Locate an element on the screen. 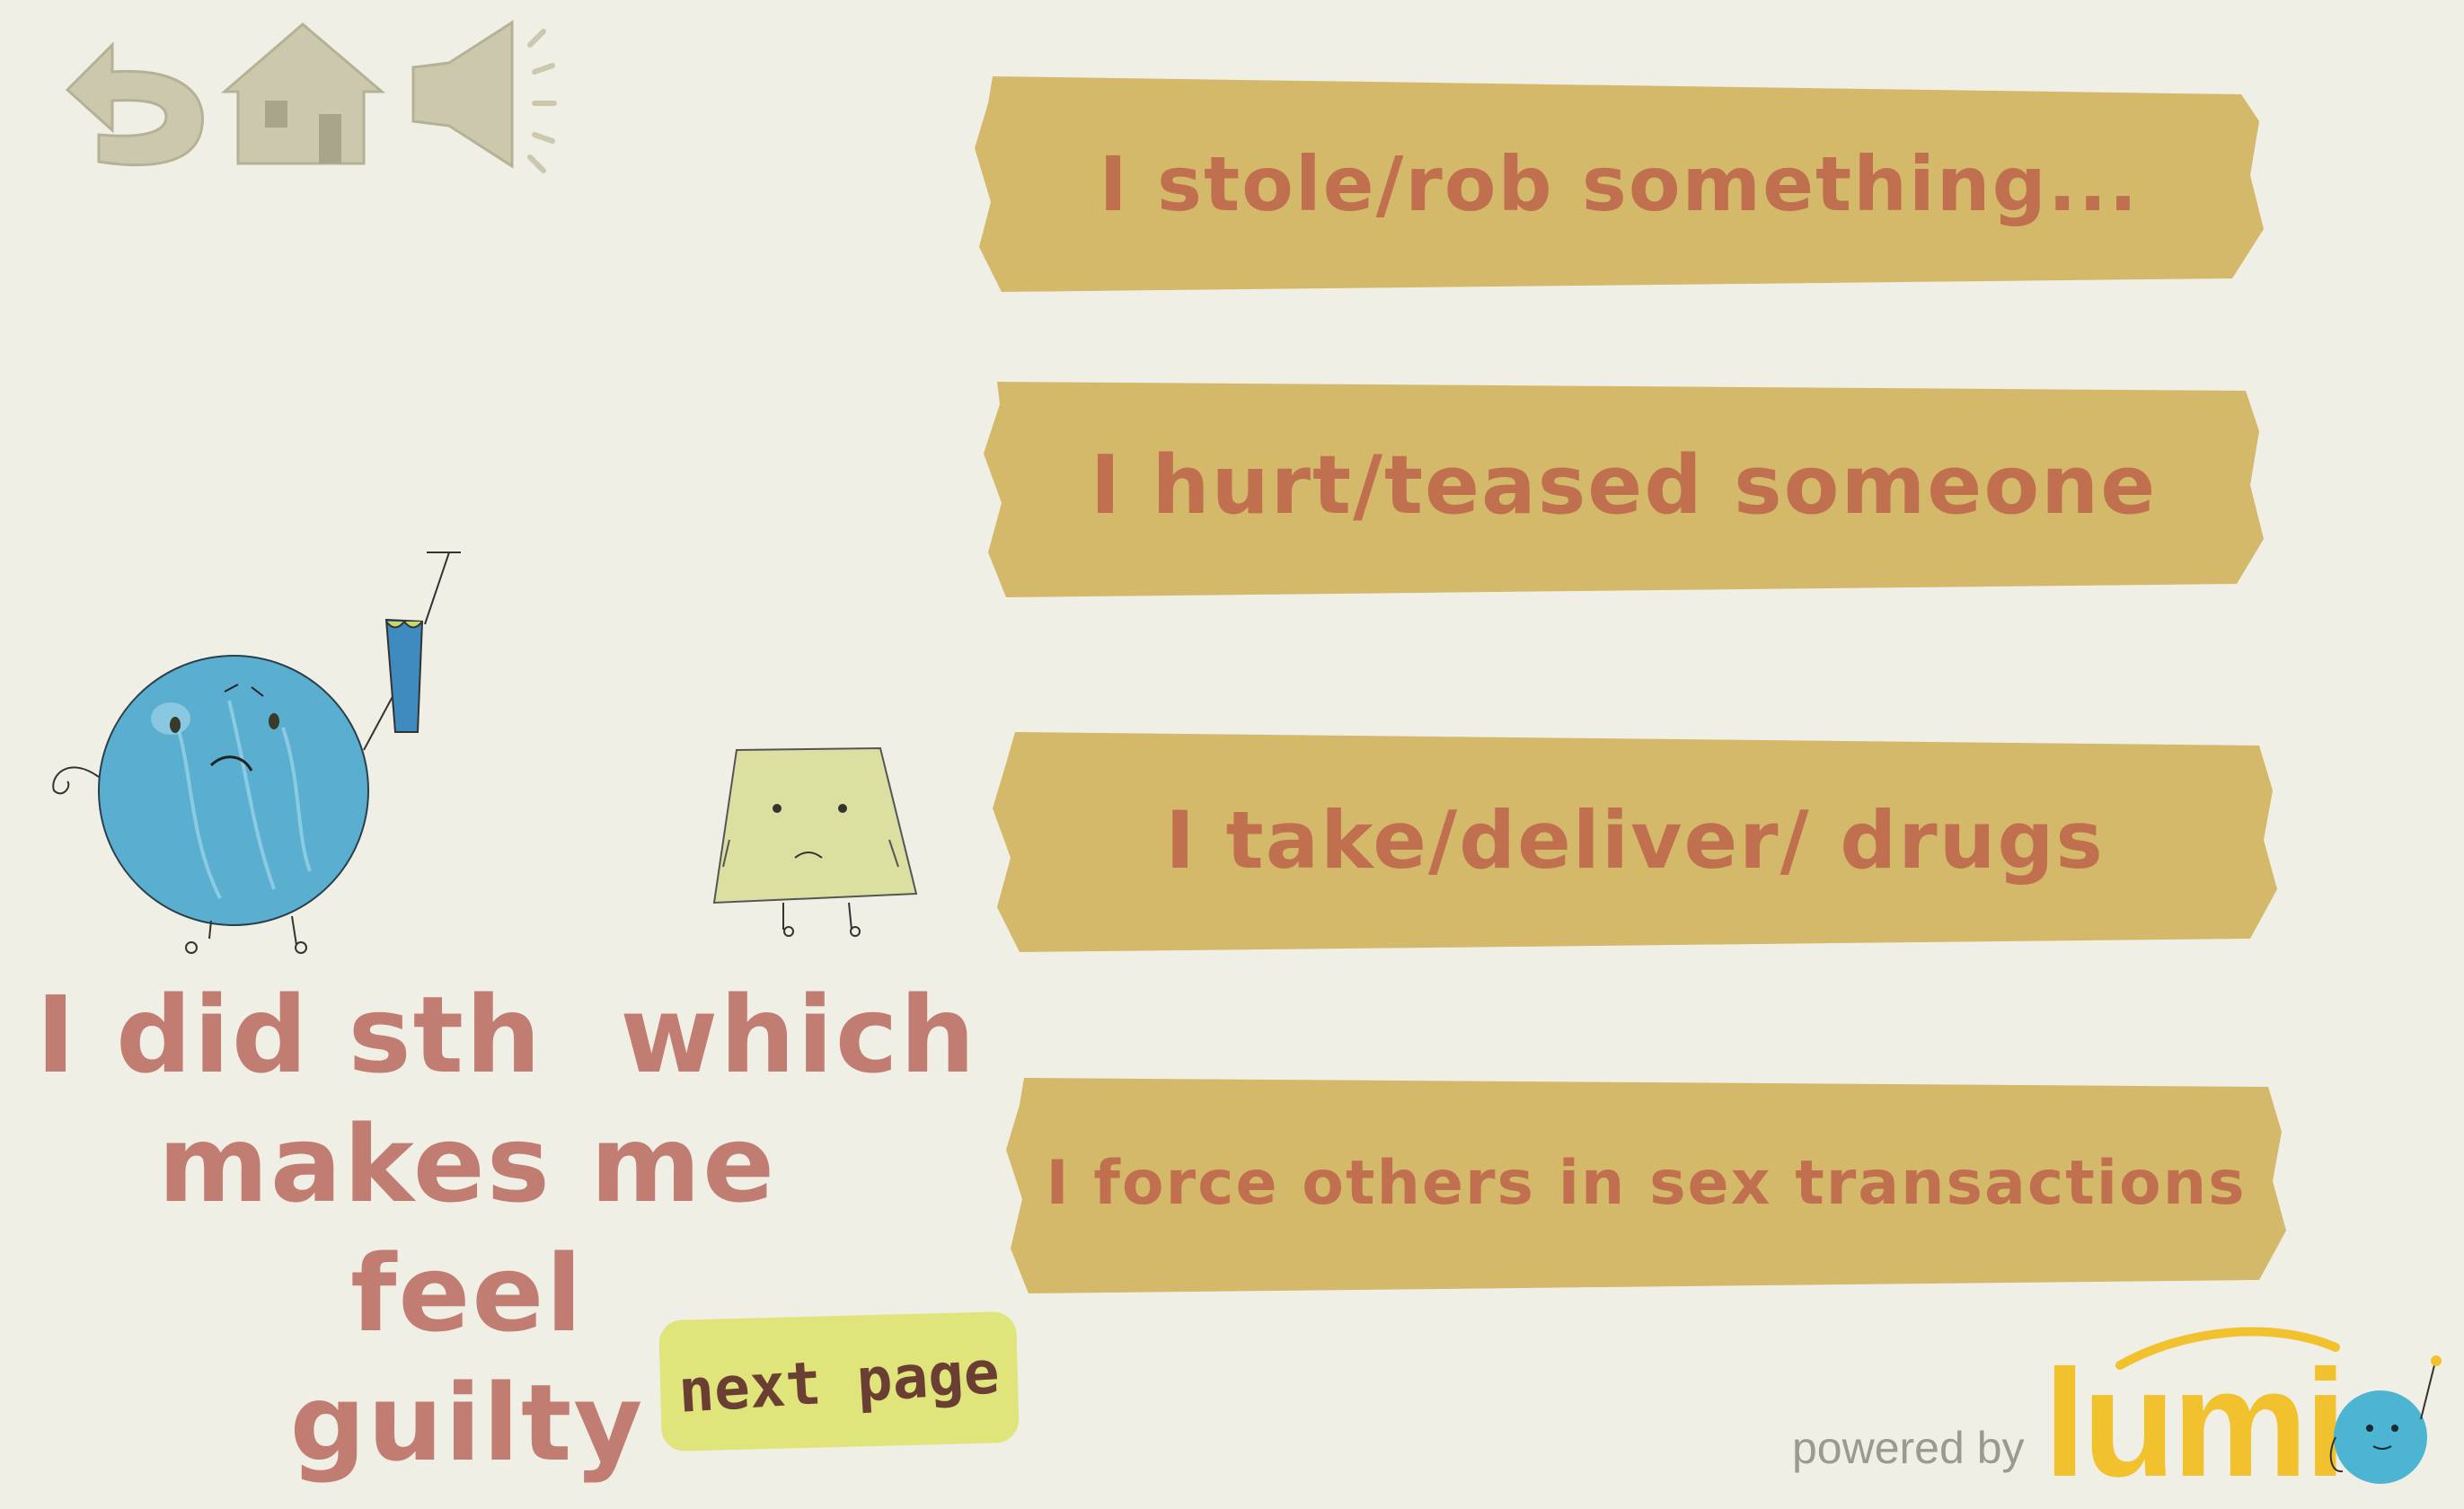 The image size is (2464, 1509). option-hurt-teased: I hurt/teased someone is located at coordinates (1624, 485).